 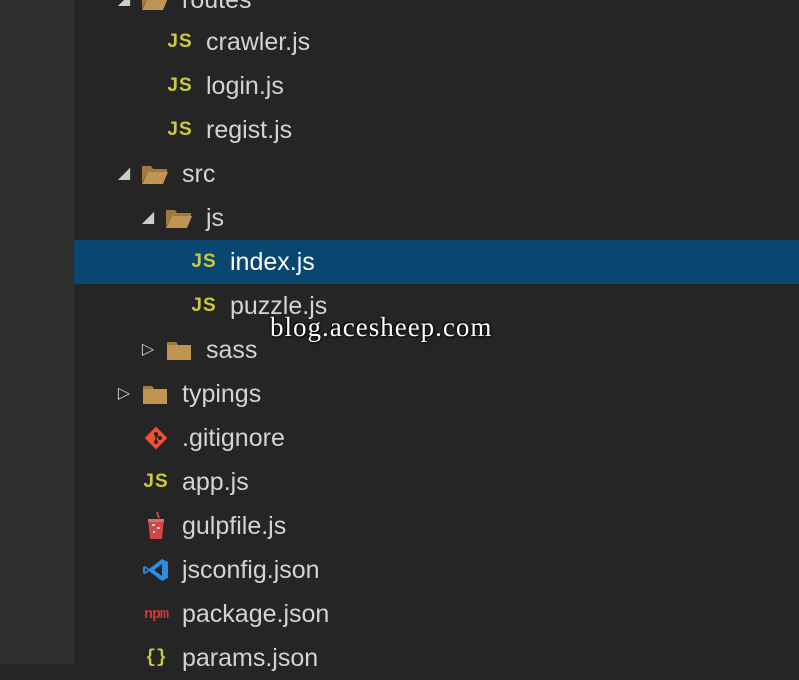 What do you see at coordinates (436, 130) in the screenshot?
I see `tree-item-regist-js: JS regist.js` at bounding box center [436, 130].